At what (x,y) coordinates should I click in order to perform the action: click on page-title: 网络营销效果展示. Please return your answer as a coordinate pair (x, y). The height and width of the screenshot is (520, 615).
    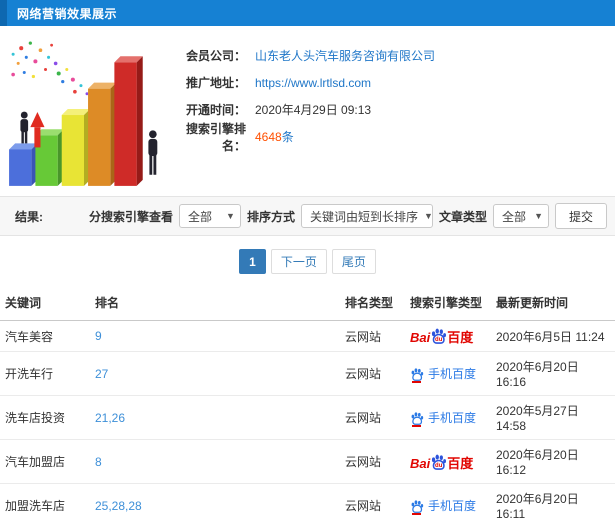
    Looking at the image, I should click on (67, 13).